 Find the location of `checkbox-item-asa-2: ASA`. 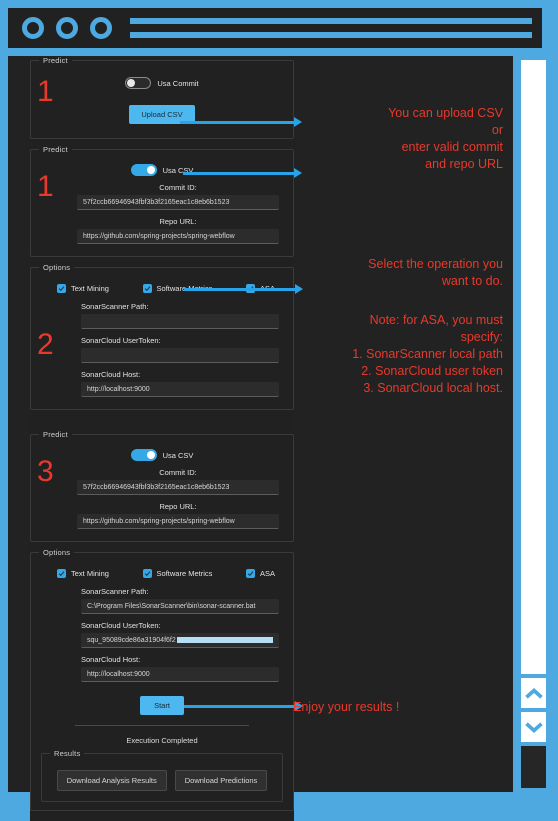

checkbox-item-asa-2: ASA is located at coordinates (260, 573).